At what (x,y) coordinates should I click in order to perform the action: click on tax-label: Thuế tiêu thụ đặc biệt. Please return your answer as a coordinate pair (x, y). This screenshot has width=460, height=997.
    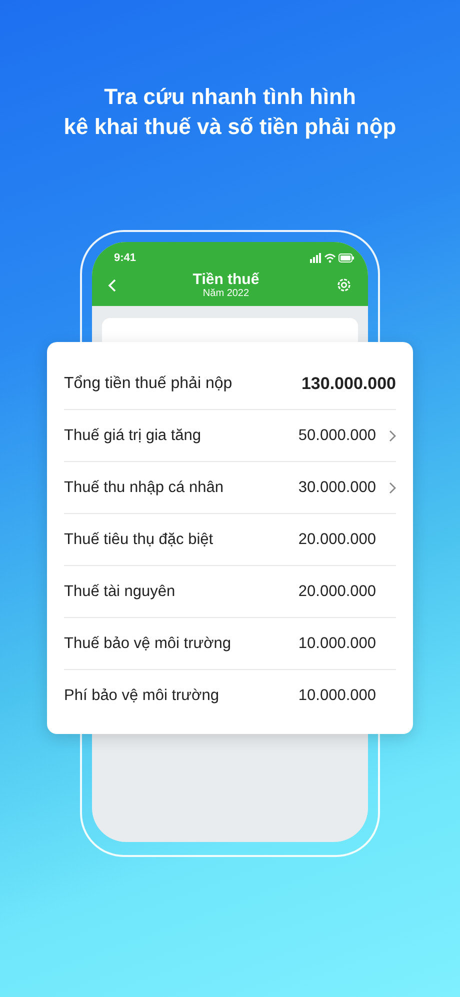
    Looking at the image, I should click on (139, 540).